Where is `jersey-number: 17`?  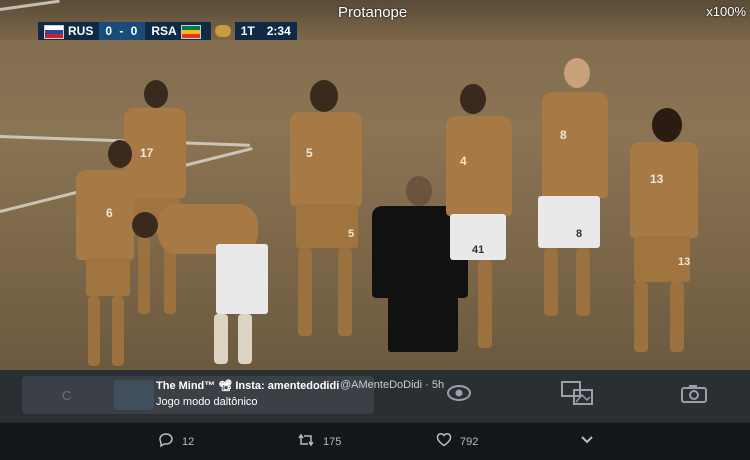 jersey-number: 17 is located at coordinates (147, 153).